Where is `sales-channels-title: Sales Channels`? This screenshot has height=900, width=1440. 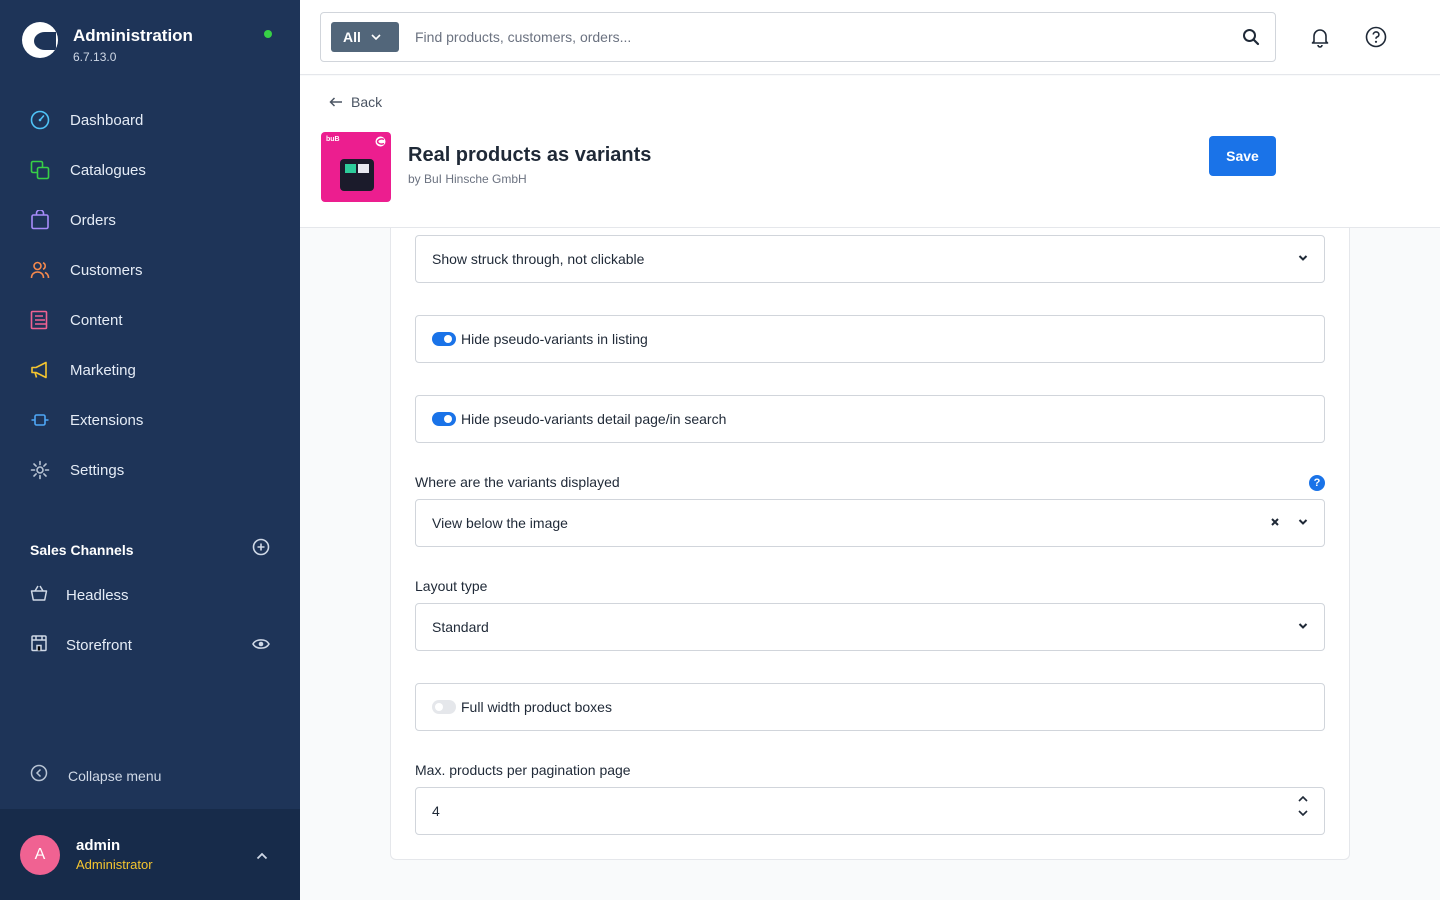 sales-channels-title: Sales Channels is located at coordinates (82, 549).